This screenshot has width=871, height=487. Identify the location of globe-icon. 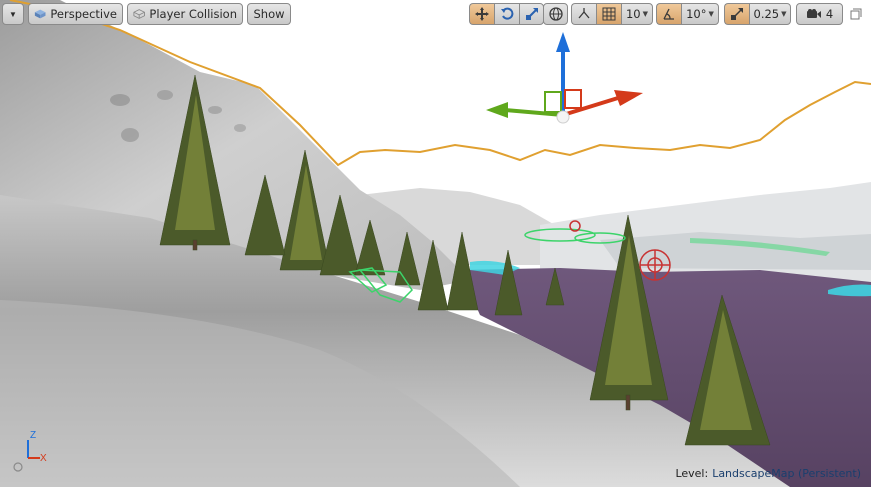
(555, 14).